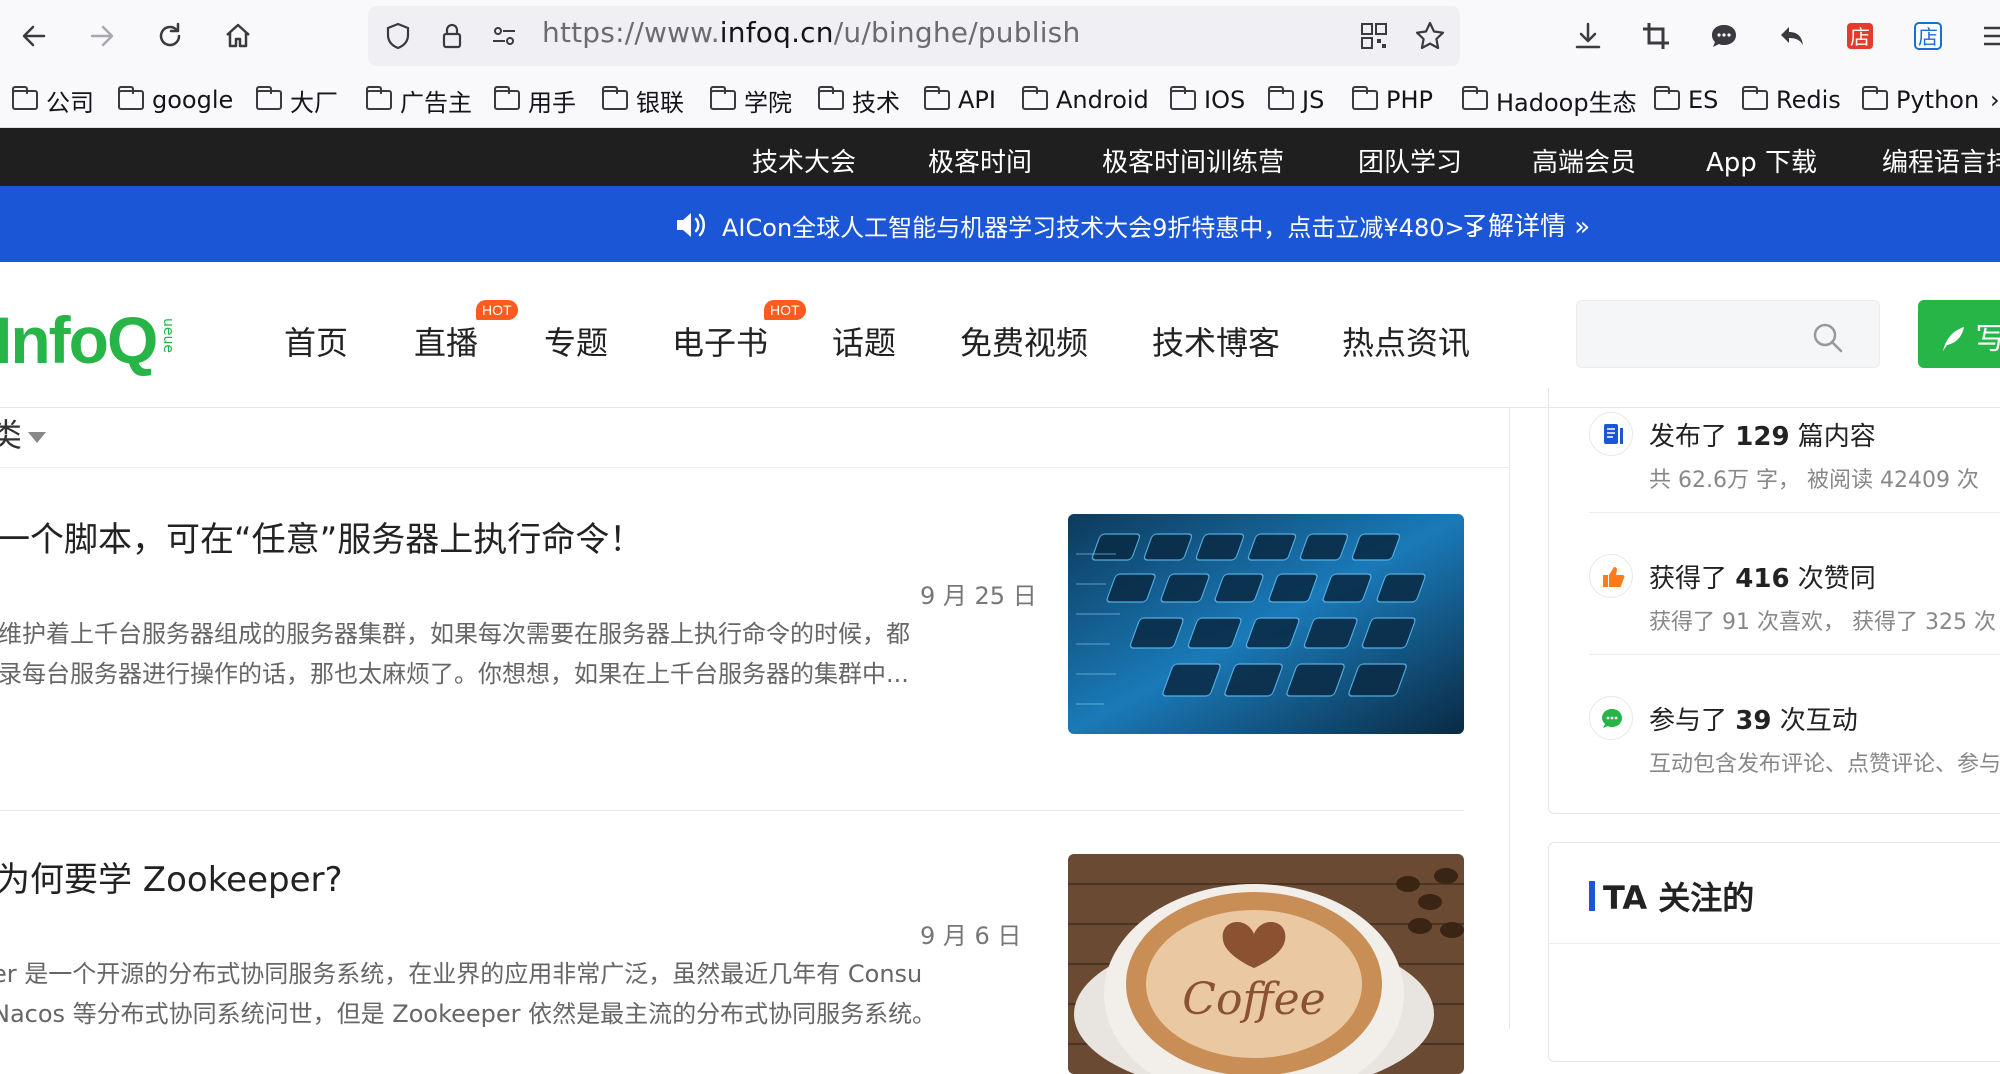  I want to click on stat-likes-detail: 获得了 91 次喜欢， 获得了 325 次, so click(1822, 622).